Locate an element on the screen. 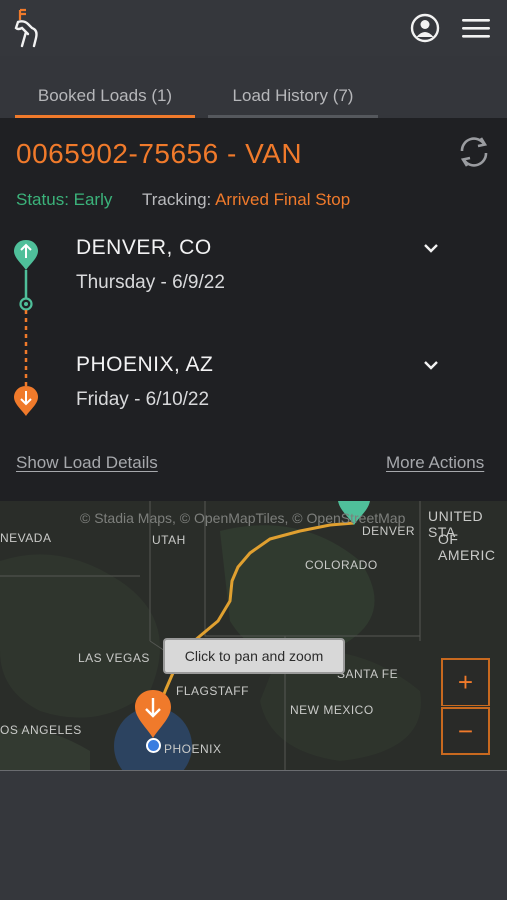 Image resolution: width=507 pixels, height=900 pixels. map-label-santa-fe: SANTA FE is located at coordinates (368, 674).